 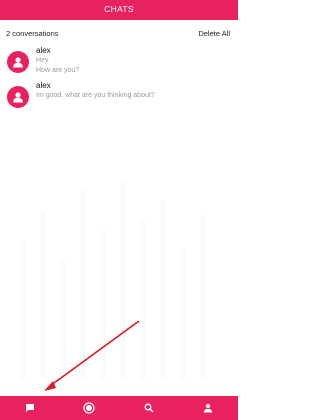 I want to click on camera-lens-icon, so click(x=89, y=408).